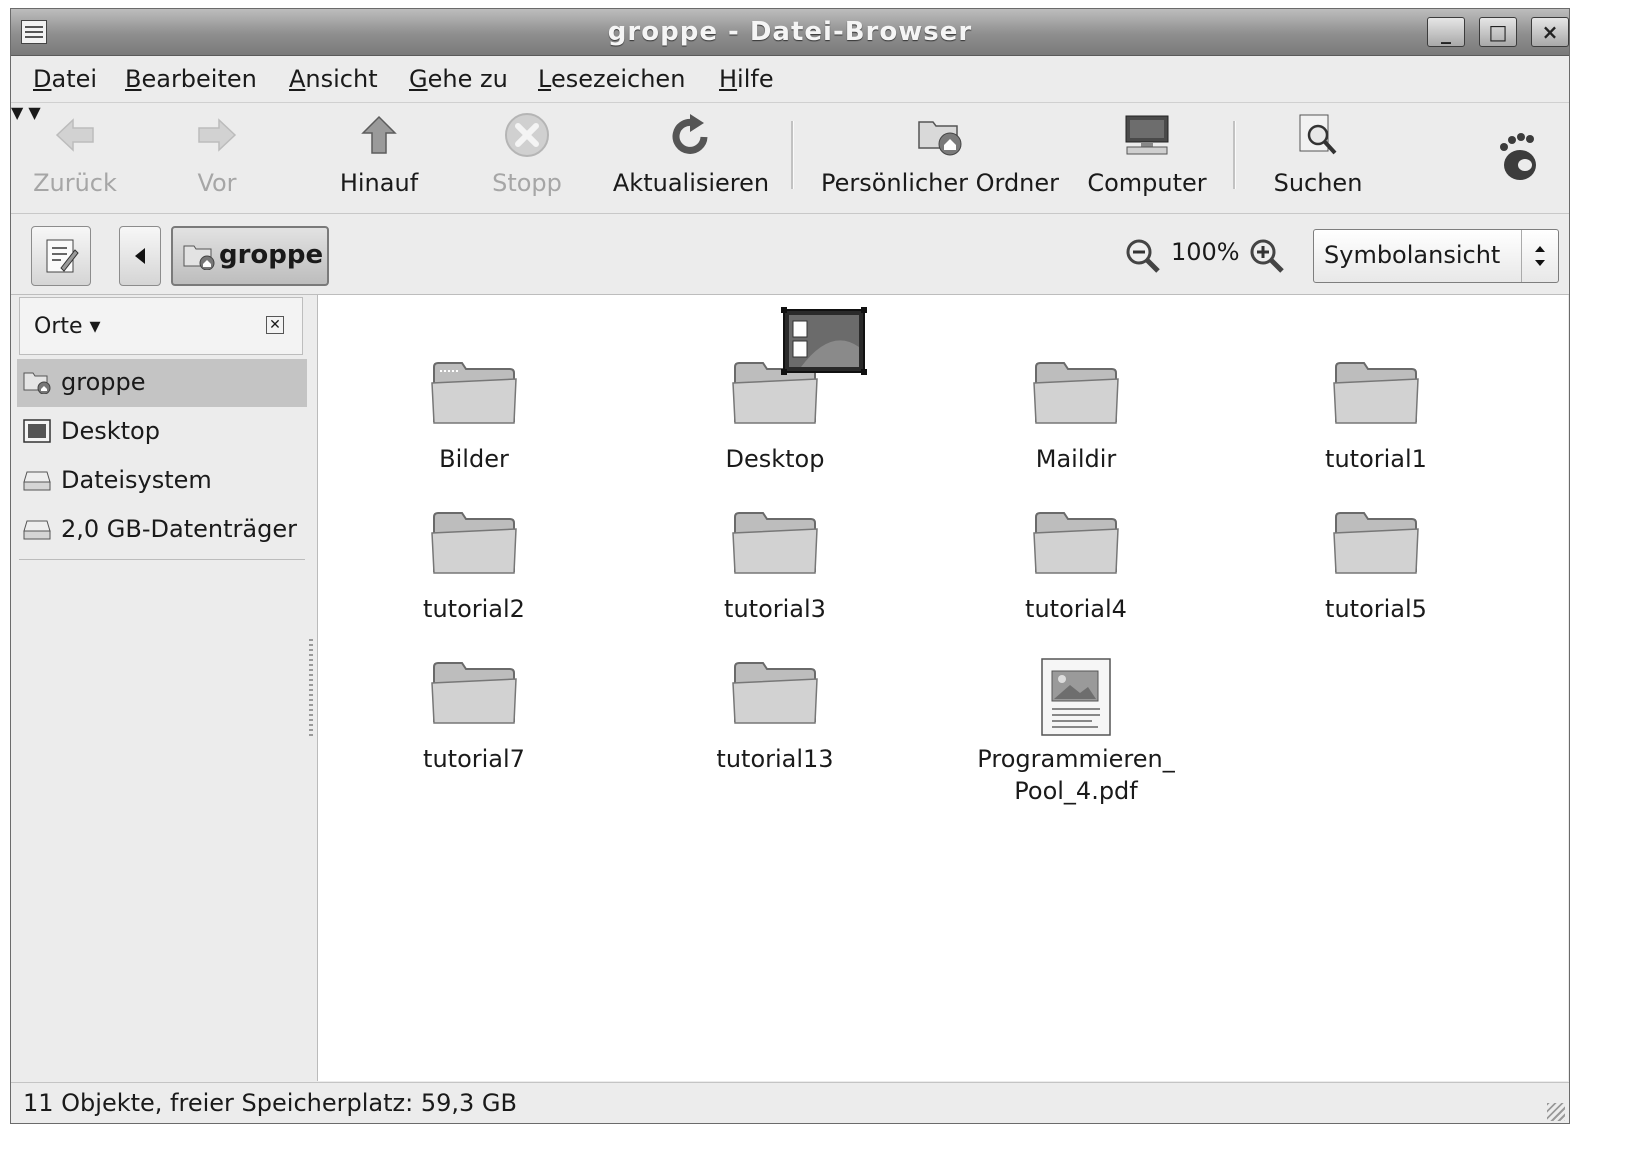 This screenshot has width=1629, height=1167. Describe the element at coordinates (728, 79) in the screenshot. I see `menu-hilfe-mnemonic: H` at that location.